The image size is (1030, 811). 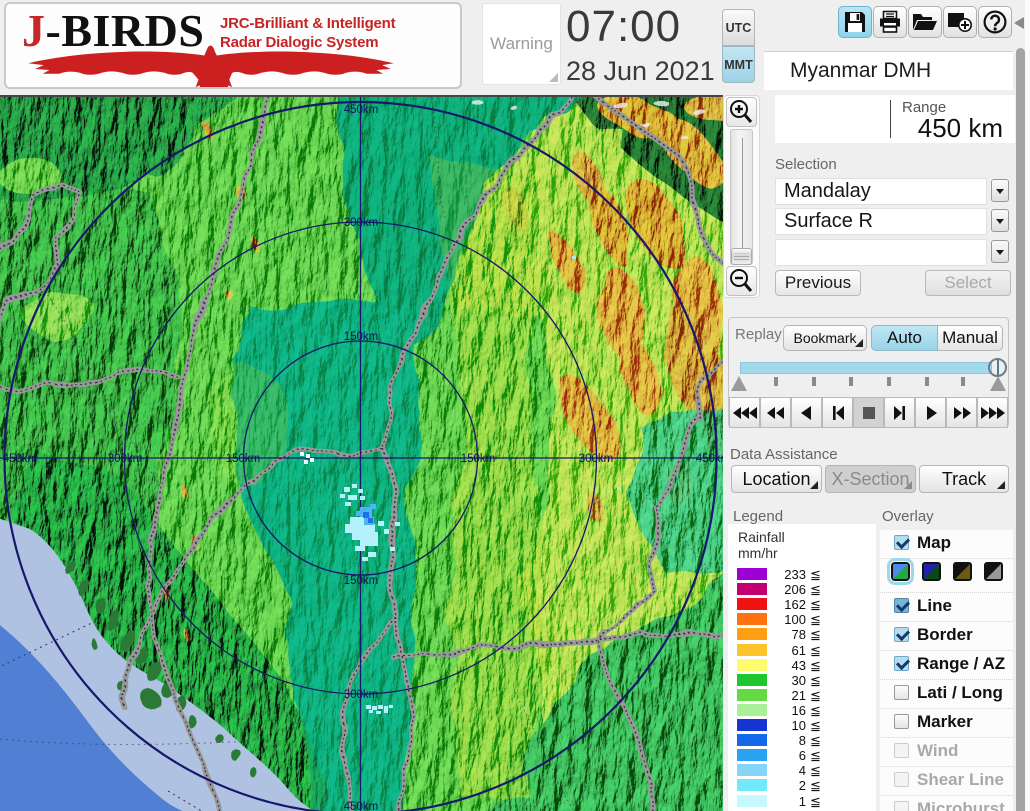 What do you see at coordinates (901, 542) in the screenshot?
I see `checkbox-map` at bounding box center [901, 542].